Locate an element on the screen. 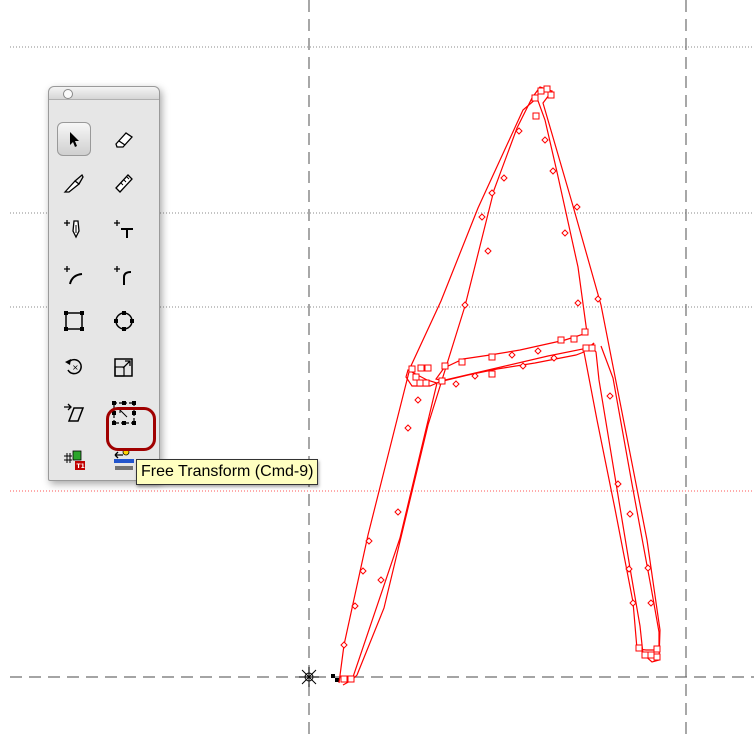 This screenshot has height=740, width=754. pen-curve-icon is located at coordinates (73, 275).